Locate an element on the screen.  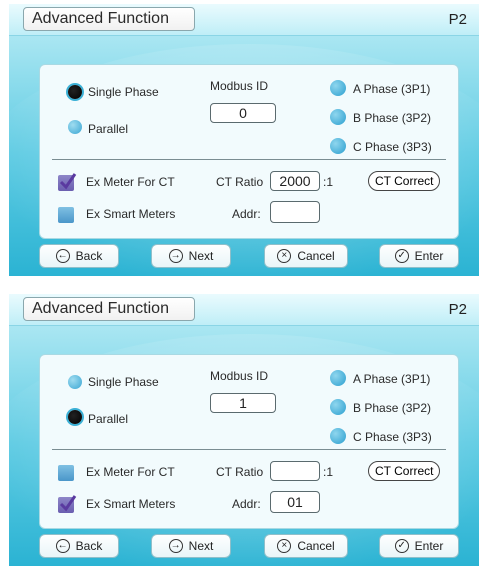
modbus-id-input: 0 is located at coordinates (243, 113).